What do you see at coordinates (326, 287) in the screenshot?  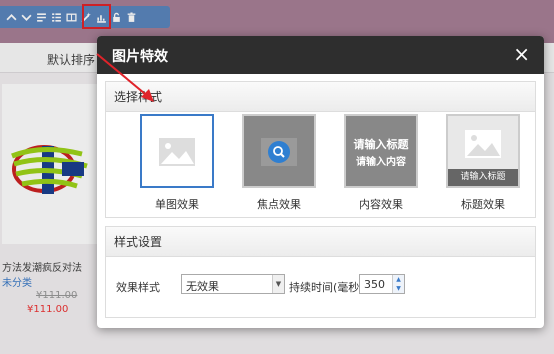 I see `duration-label: 持续时间(毫秒)` at bounding box center [326, 287].